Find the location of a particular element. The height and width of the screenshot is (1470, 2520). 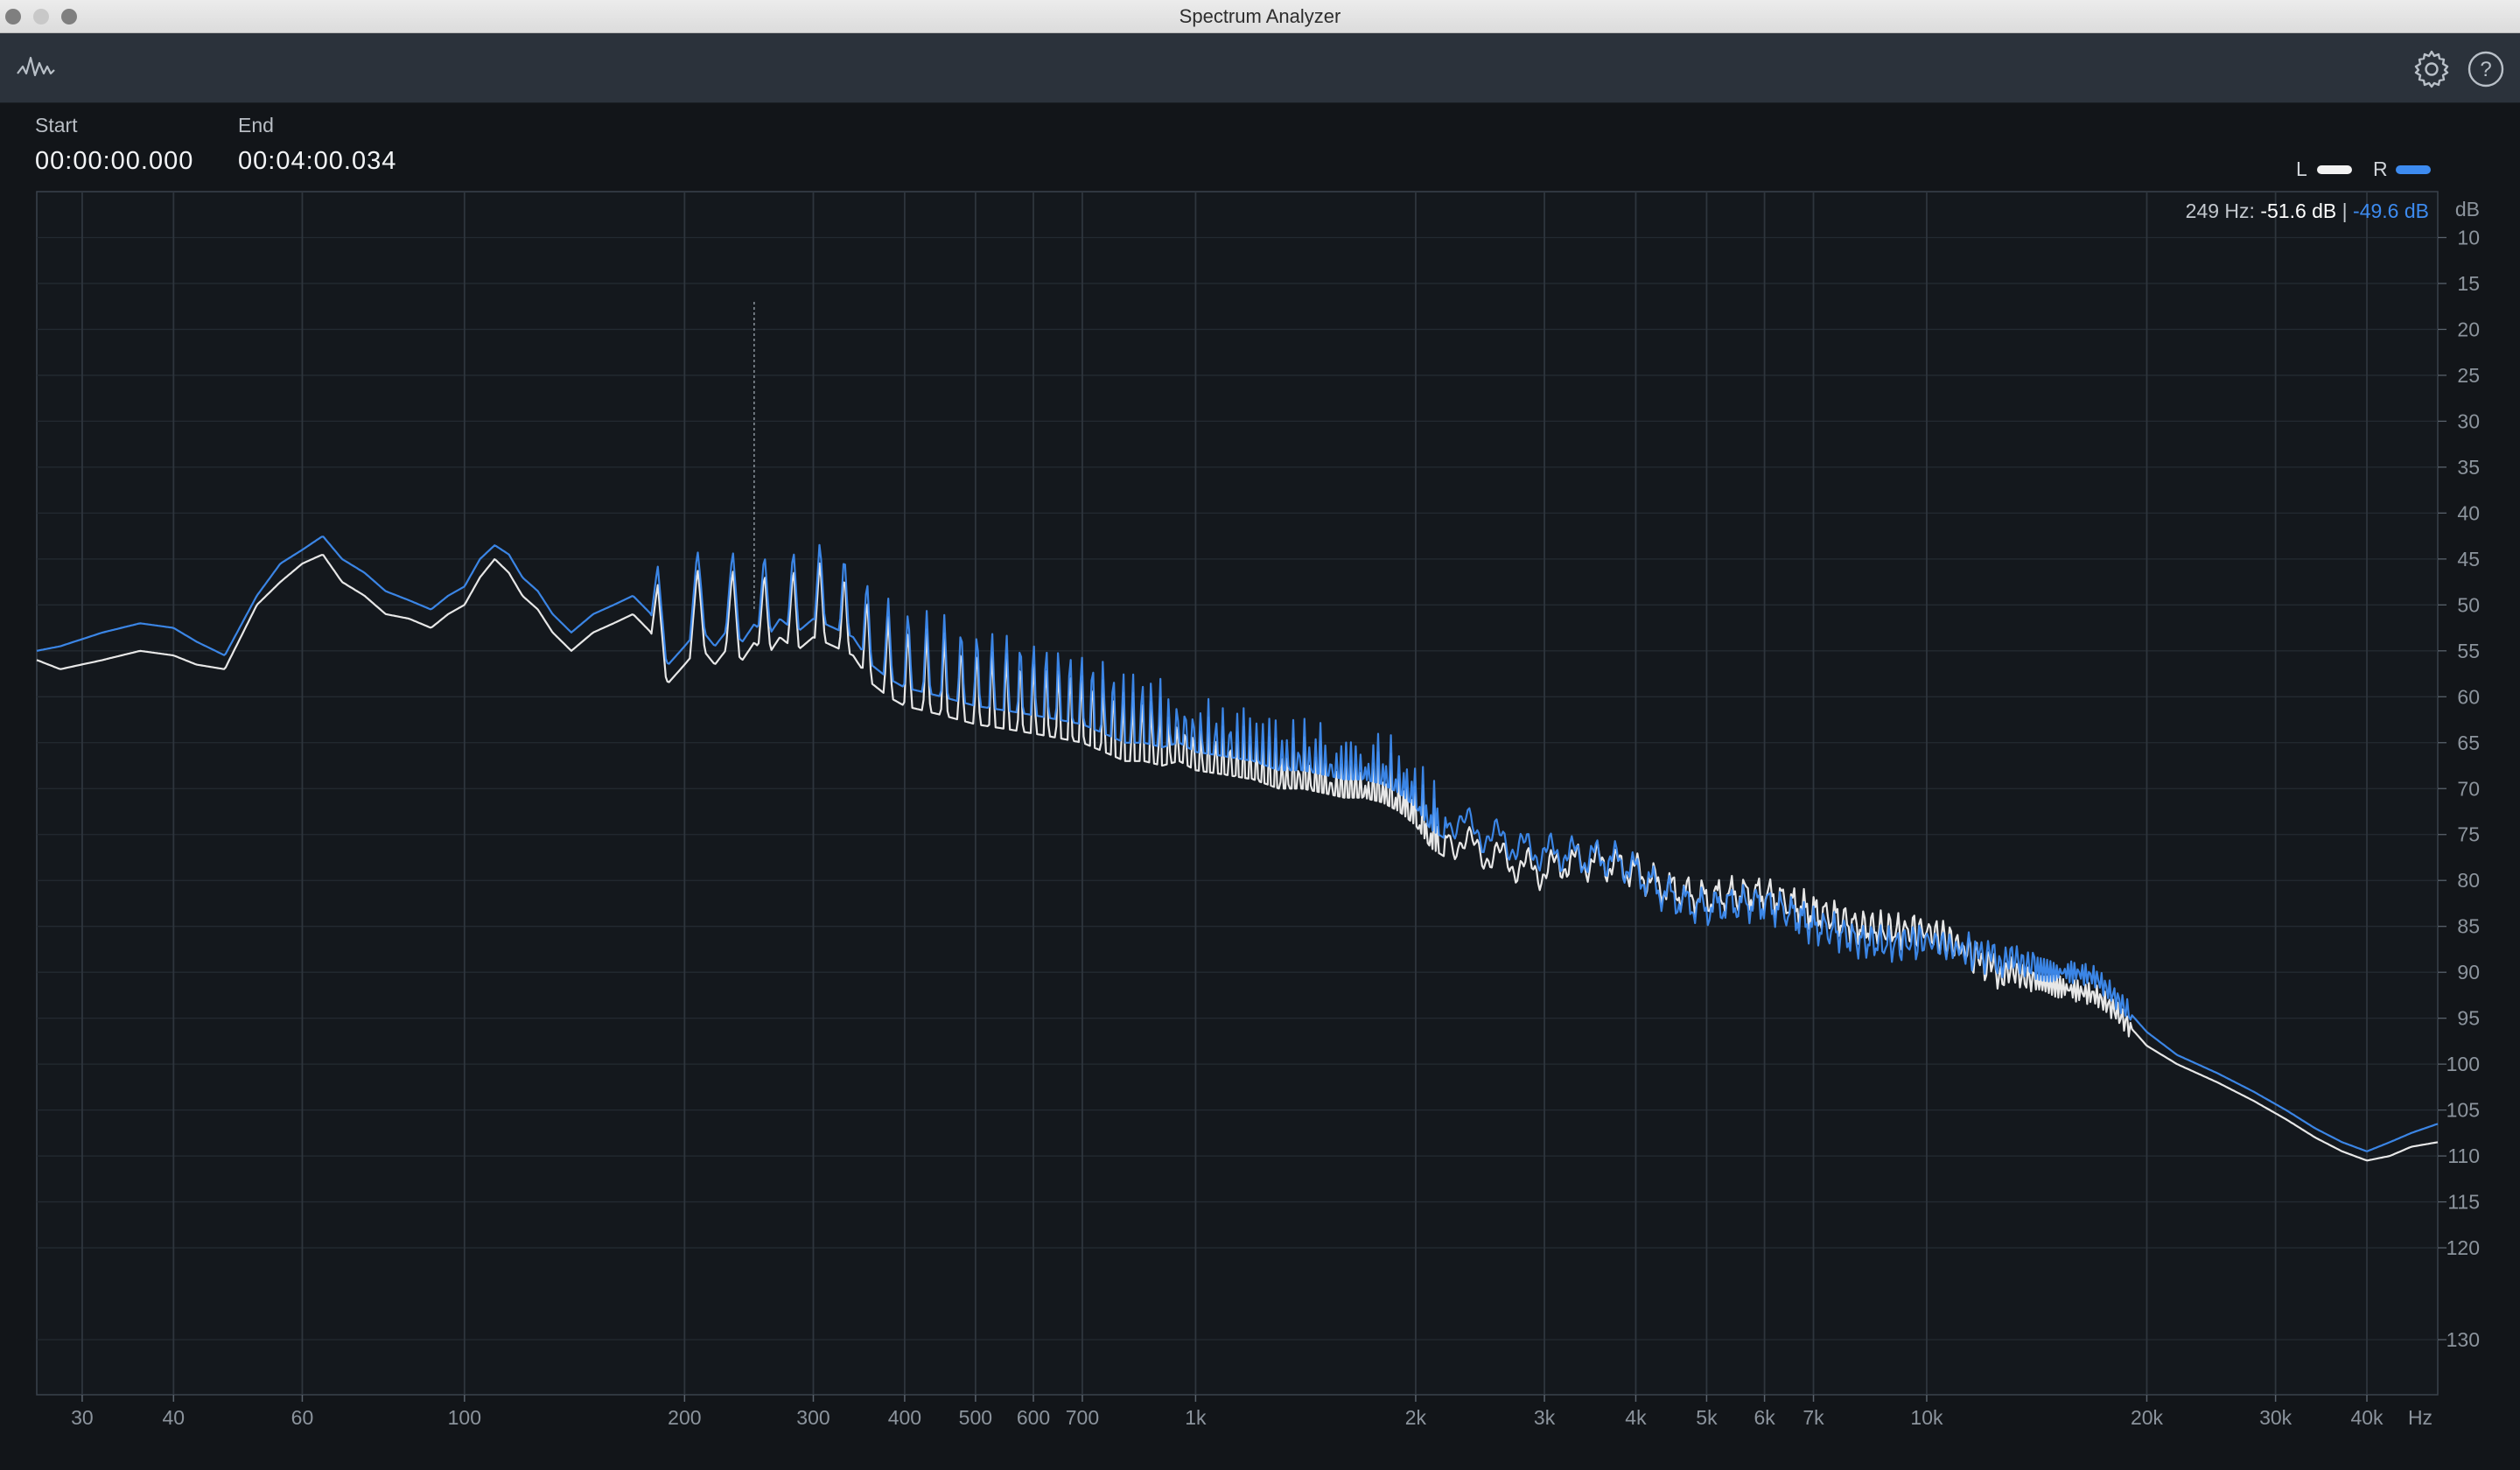

y-unit-label: dB is located at coordinates (2467, 209).